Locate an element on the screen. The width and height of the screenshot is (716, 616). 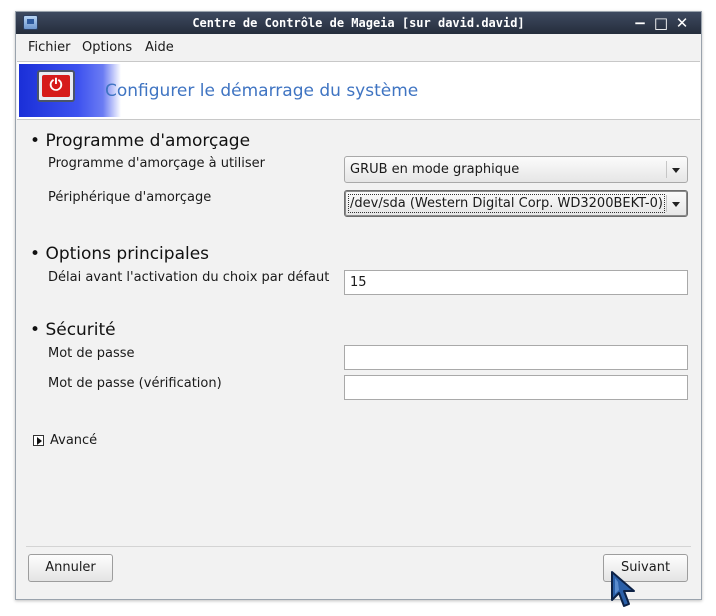
minimize-icon: − is located at coordinates (640, 23).